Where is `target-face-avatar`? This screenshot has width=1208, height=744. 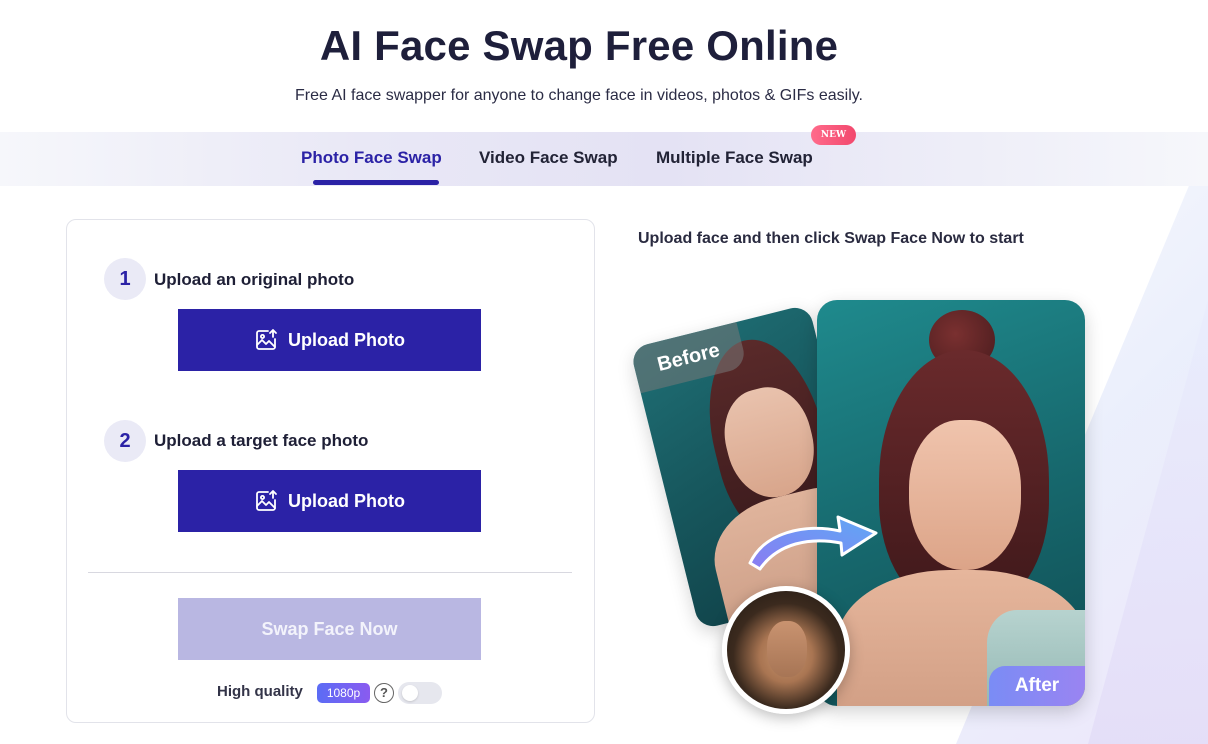 target-face-avatar is located at coordinates (786, 650).